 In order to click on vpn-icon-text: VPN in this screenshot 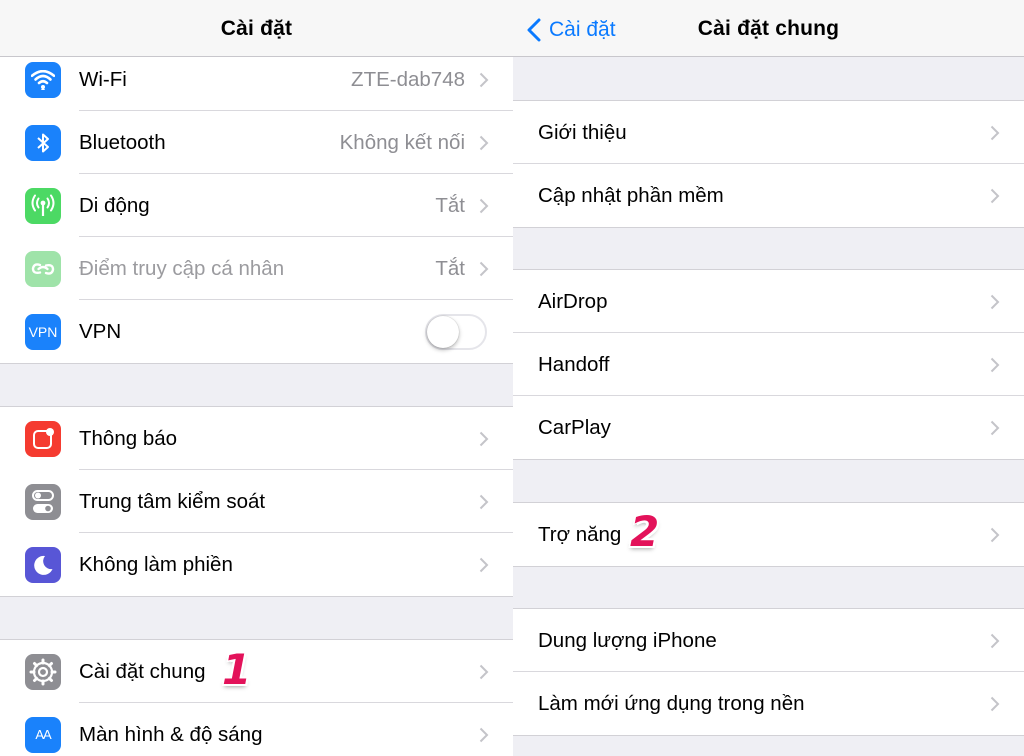, I will do `click(43, 331)`.